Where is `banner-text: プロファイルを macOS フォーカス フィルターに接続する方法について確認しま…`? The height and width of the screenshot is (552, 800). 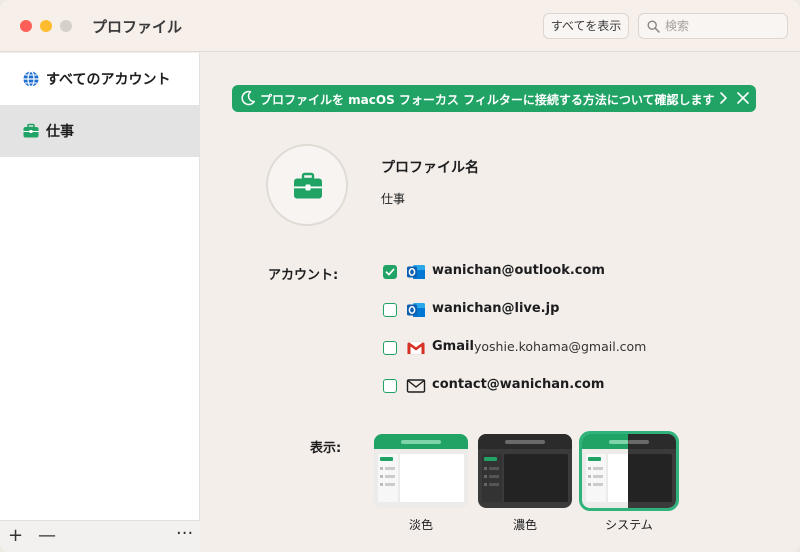 banner-text: プロファイルを macOS フォーカス フィルターに接続する方法について確認しま… is located at coordinates (487, 100).